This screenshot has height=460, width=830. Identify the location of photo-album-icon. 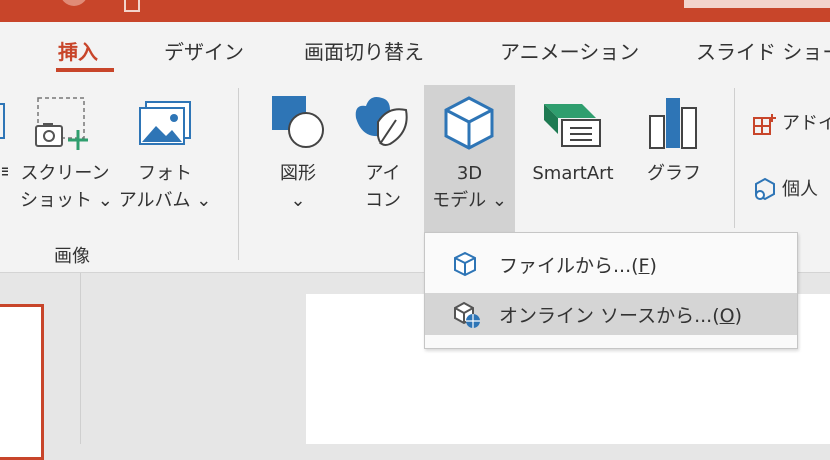
(166, 122).